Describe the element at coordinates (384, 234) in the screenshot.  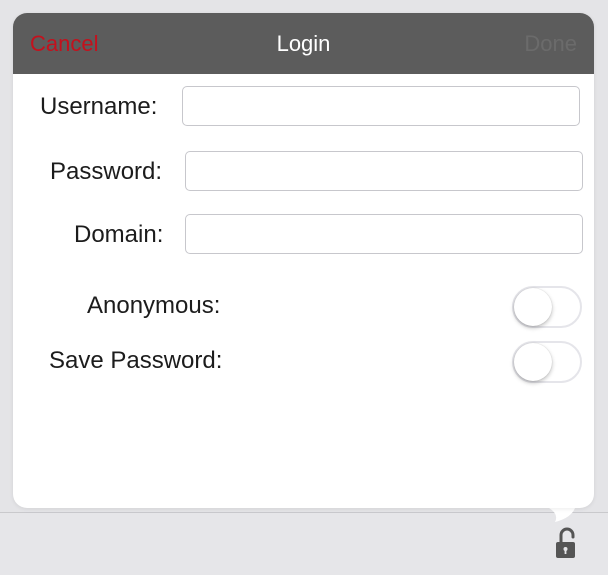
I see `domain-field` at that location.